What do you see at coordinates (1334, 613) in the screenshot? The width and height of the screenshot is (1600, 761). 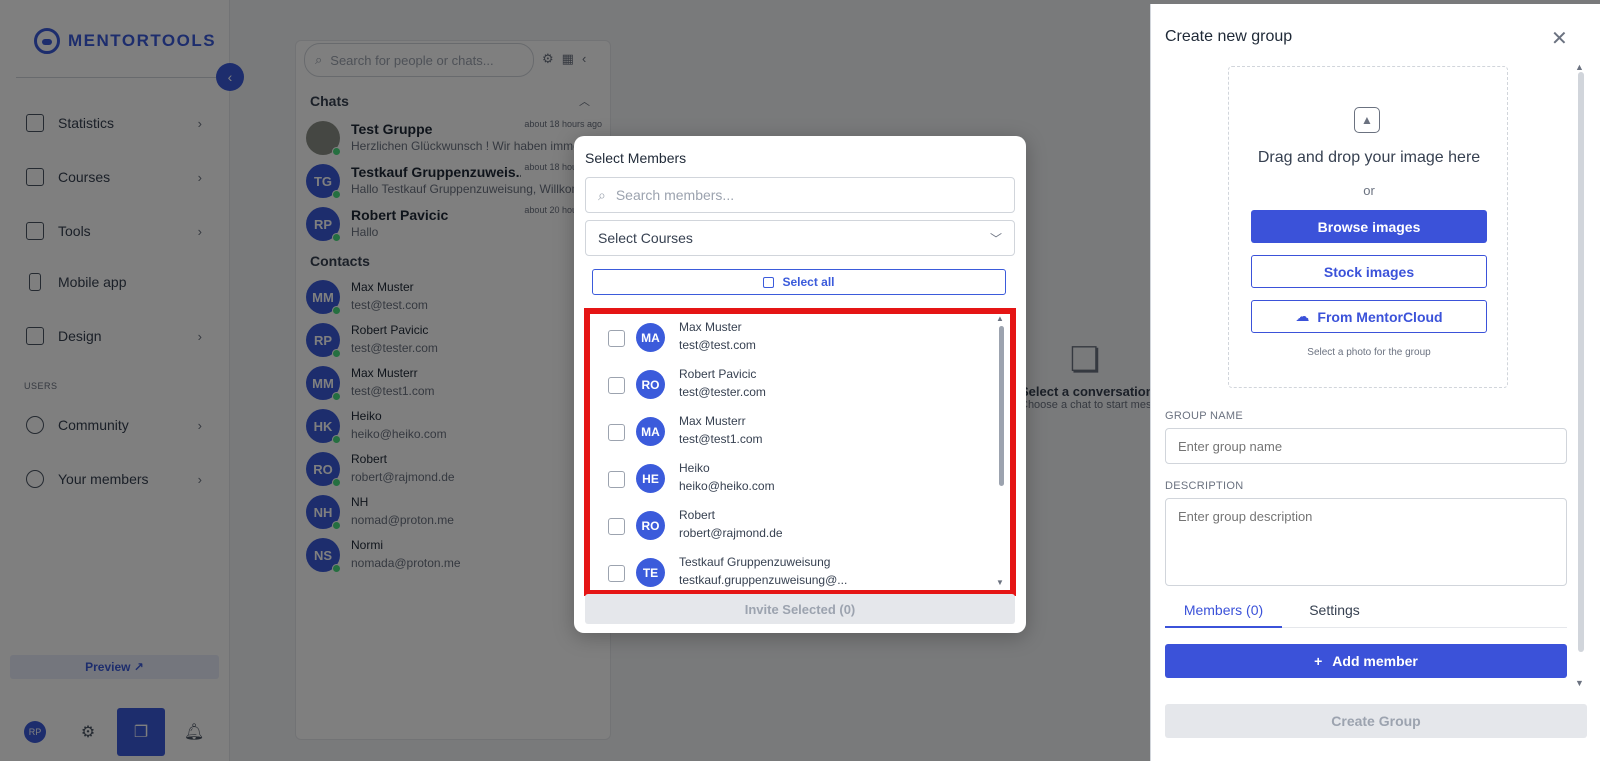 I see `tab-settings: Settings` at bounding box center [1334, 613].